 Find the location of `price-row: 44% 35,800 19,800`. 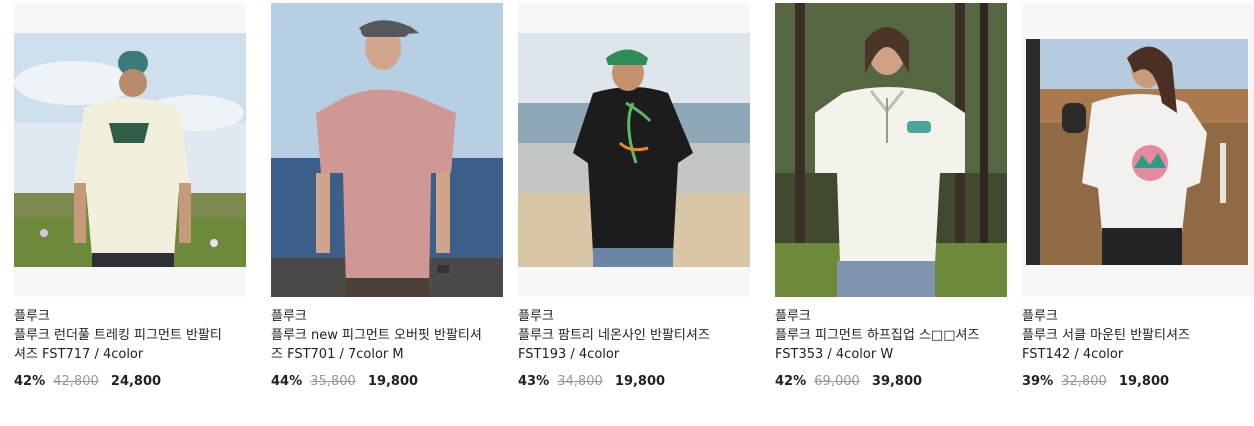

price-row: 44% 35,800 19,800 is located at coordinates (387, 381).